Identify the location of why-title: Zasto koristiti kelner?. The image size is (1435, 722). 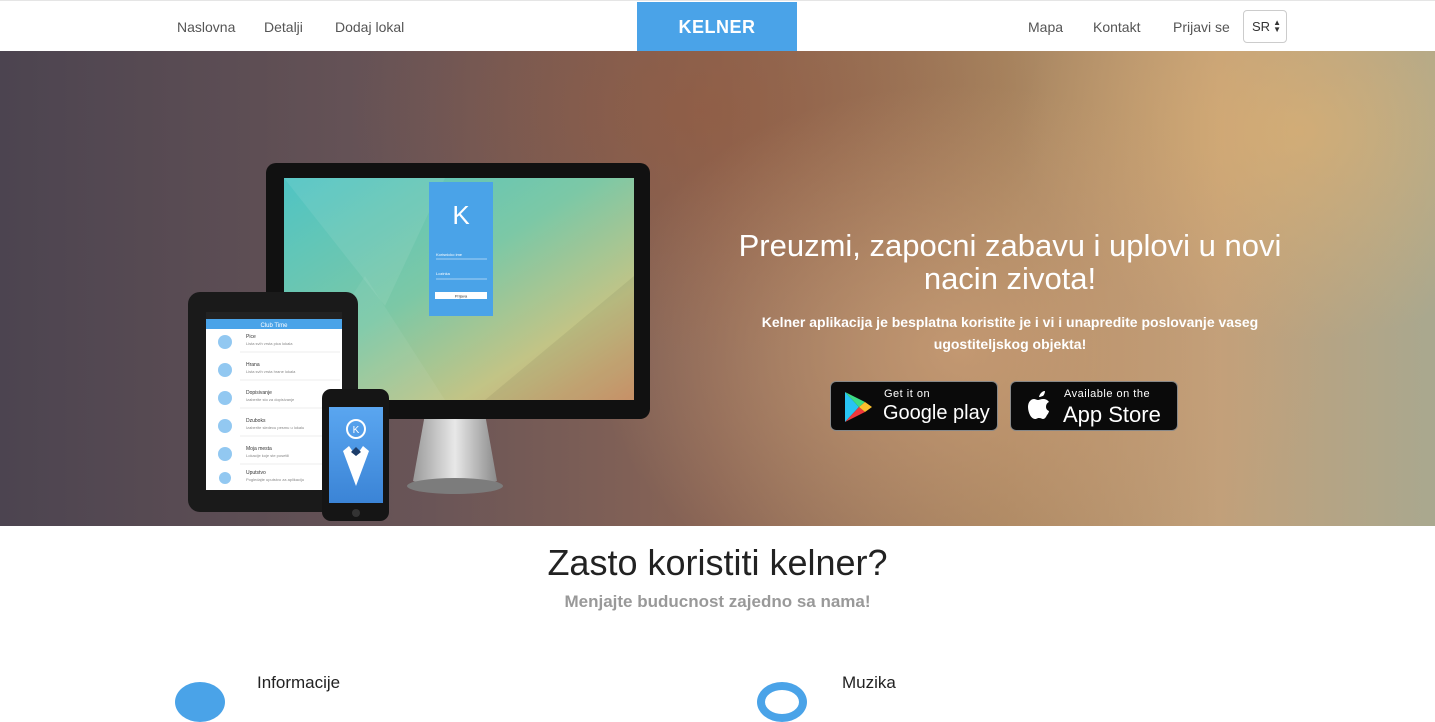
(717, 562).